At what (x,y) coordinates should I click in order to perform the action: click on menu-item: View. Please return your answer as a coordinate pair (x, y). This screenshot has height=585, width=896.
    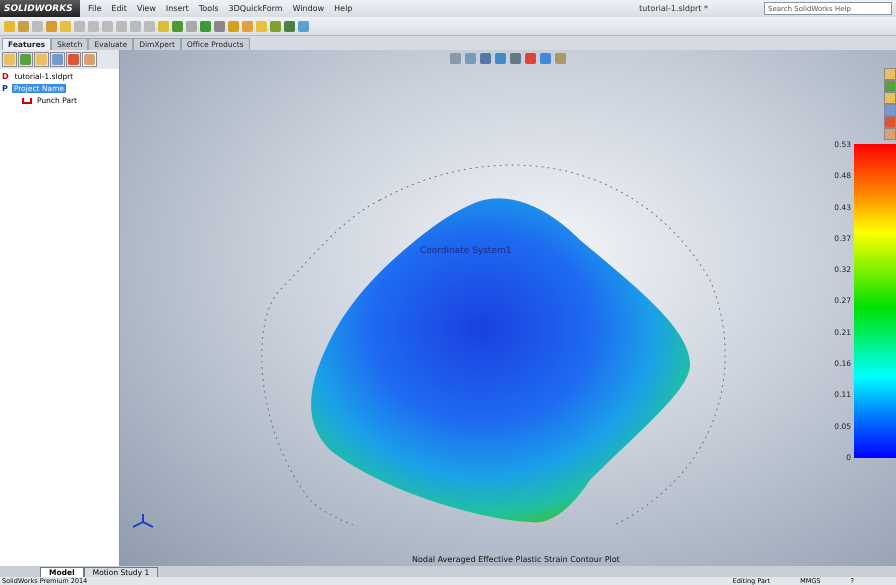
    Looking at the image, I should click on (146, 8).